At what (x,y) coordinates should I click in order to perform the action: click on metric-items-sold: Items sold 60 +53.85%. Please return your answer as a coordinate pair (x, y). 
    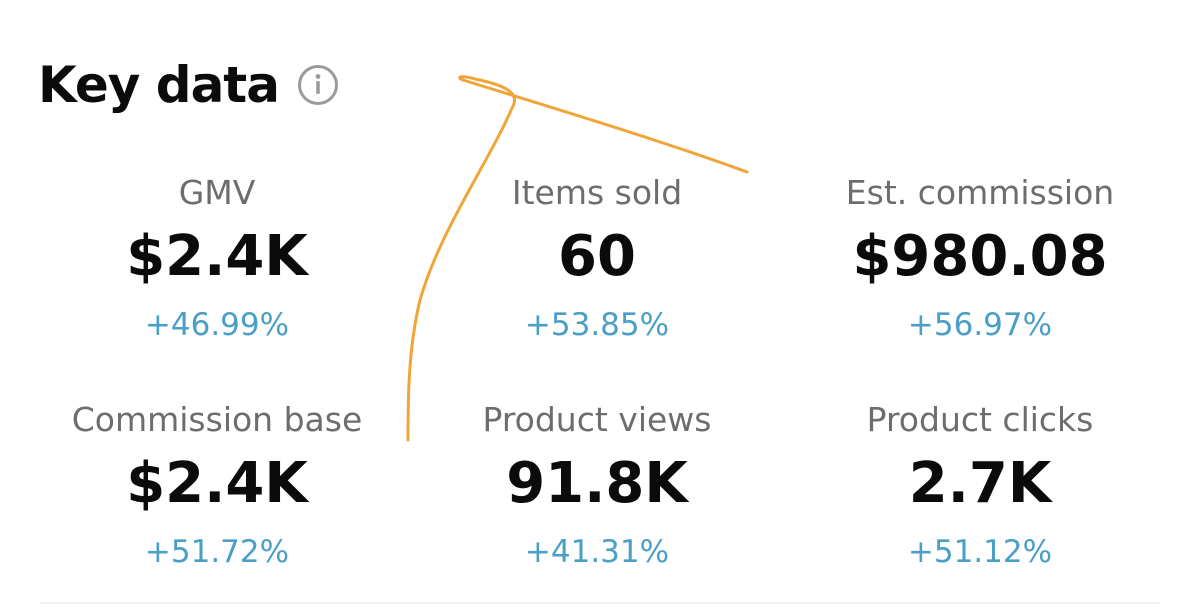
    Looking at the image, I should click on (597, 259).